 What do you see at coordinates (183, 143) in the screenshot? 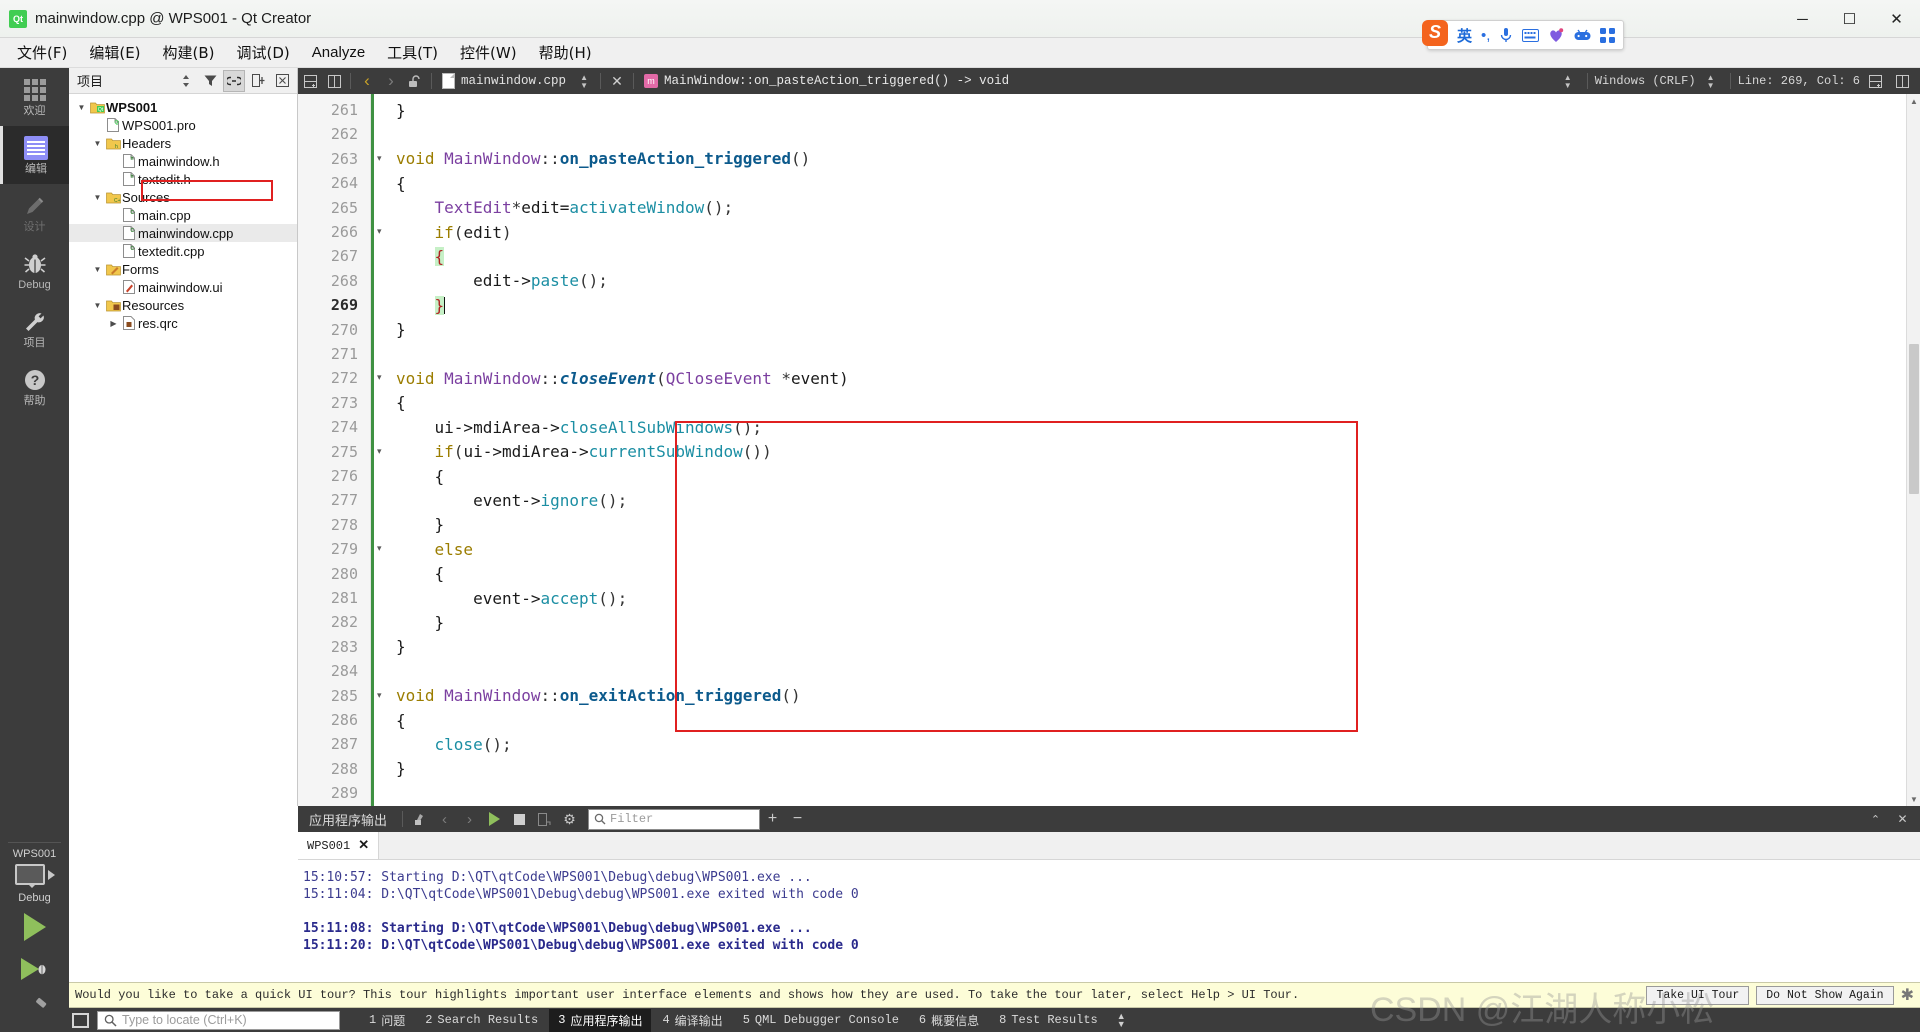
I see `tree-item: ▼ h Headers` at bounding box center [183, 143].